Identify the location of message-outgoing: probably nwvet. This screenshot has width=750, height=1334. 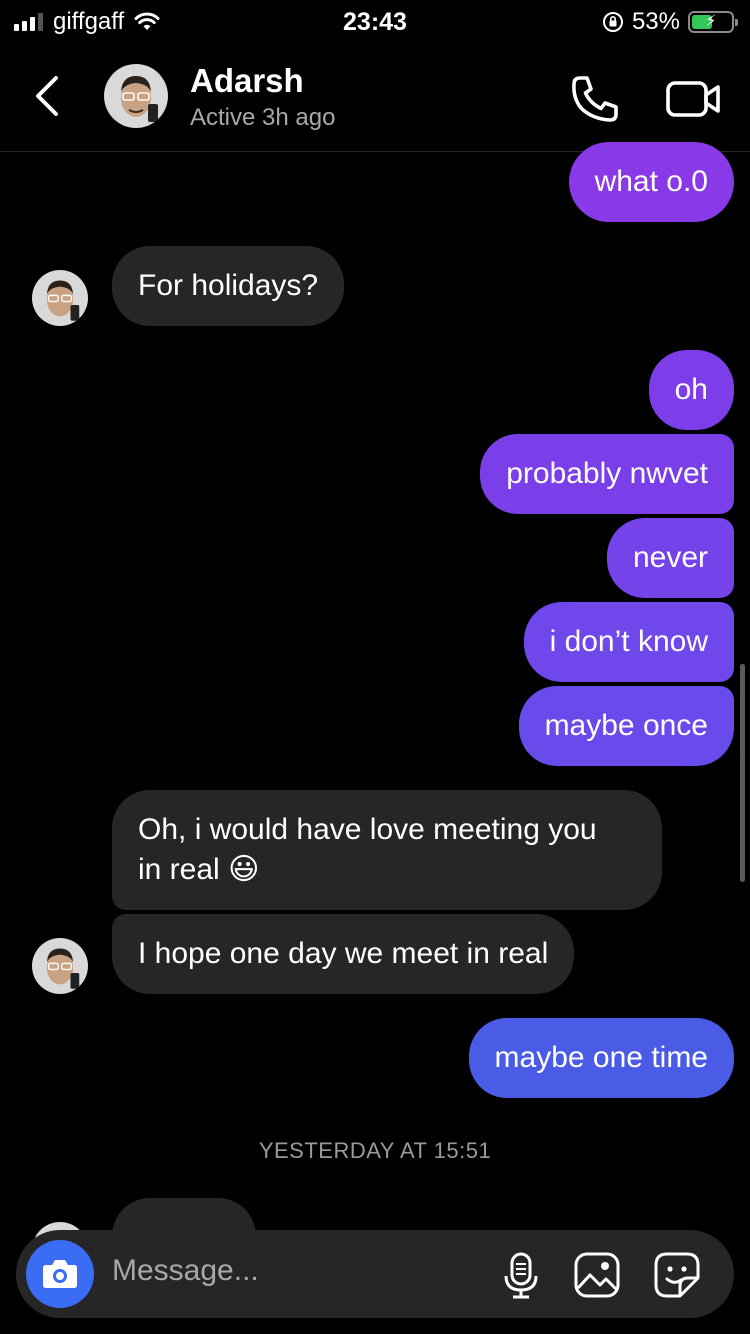
(607, 474).